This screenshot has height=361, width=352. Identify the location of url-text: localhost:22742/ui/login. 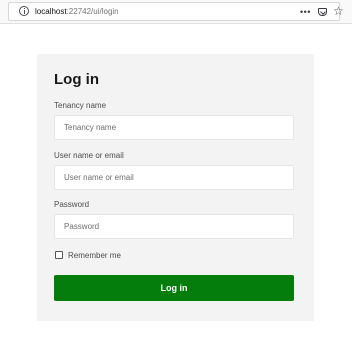
(77, 12).